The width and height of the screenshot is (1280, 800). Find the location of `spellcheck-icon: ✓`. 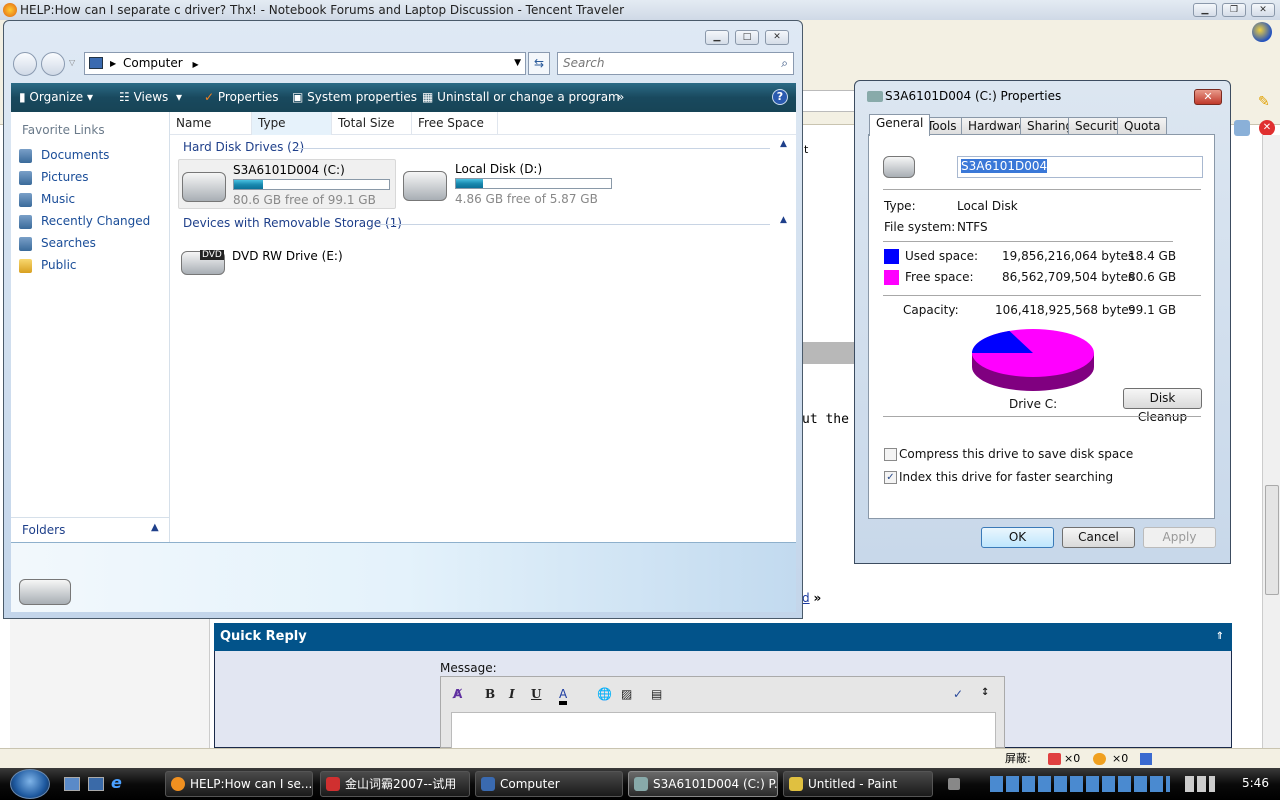

spellcheck-icon: ✓ is located at coordinates (958, 694).